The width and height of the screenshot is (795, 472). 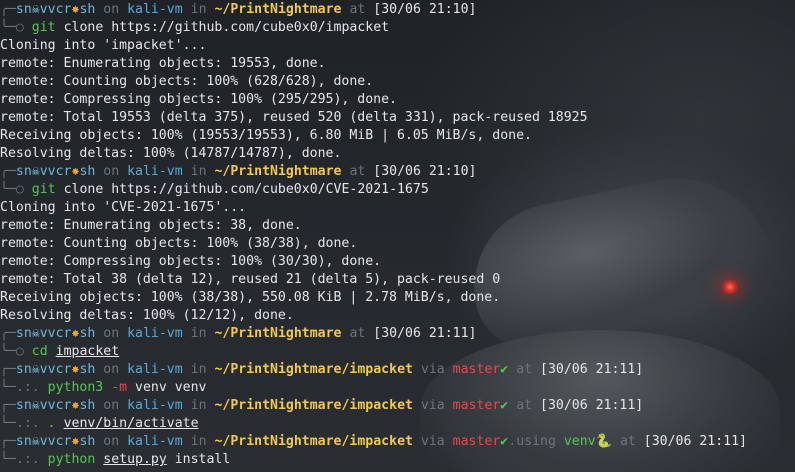 What do you see at coordinates (198, 459) in the screenshot?
I see `command-args: install` at bounding box center [198, 459].